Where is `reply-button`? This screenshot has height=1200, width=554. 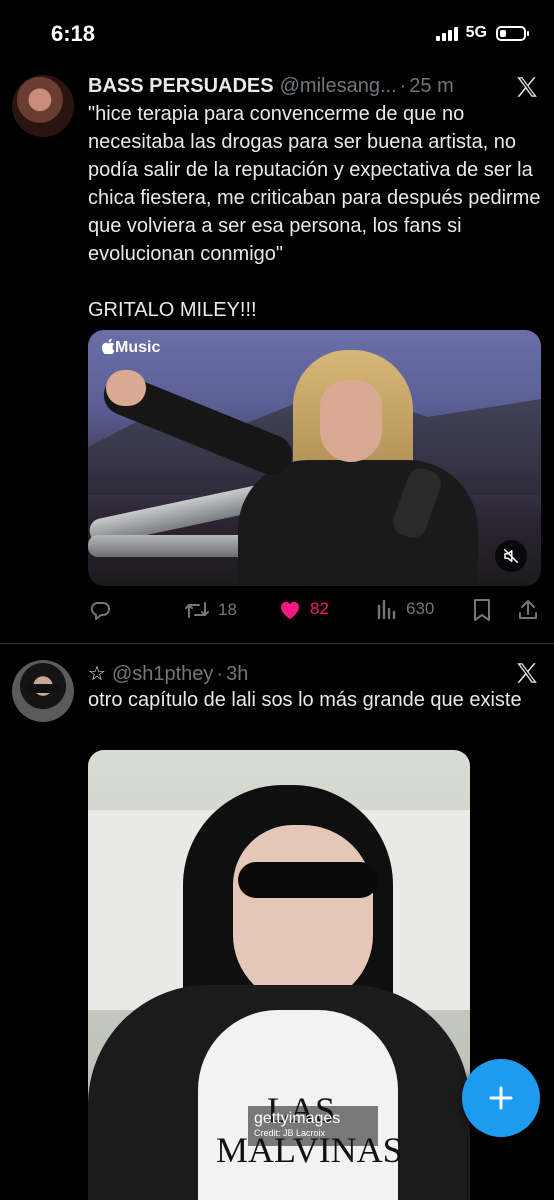
reply-button is located at coordinates (100, 610).